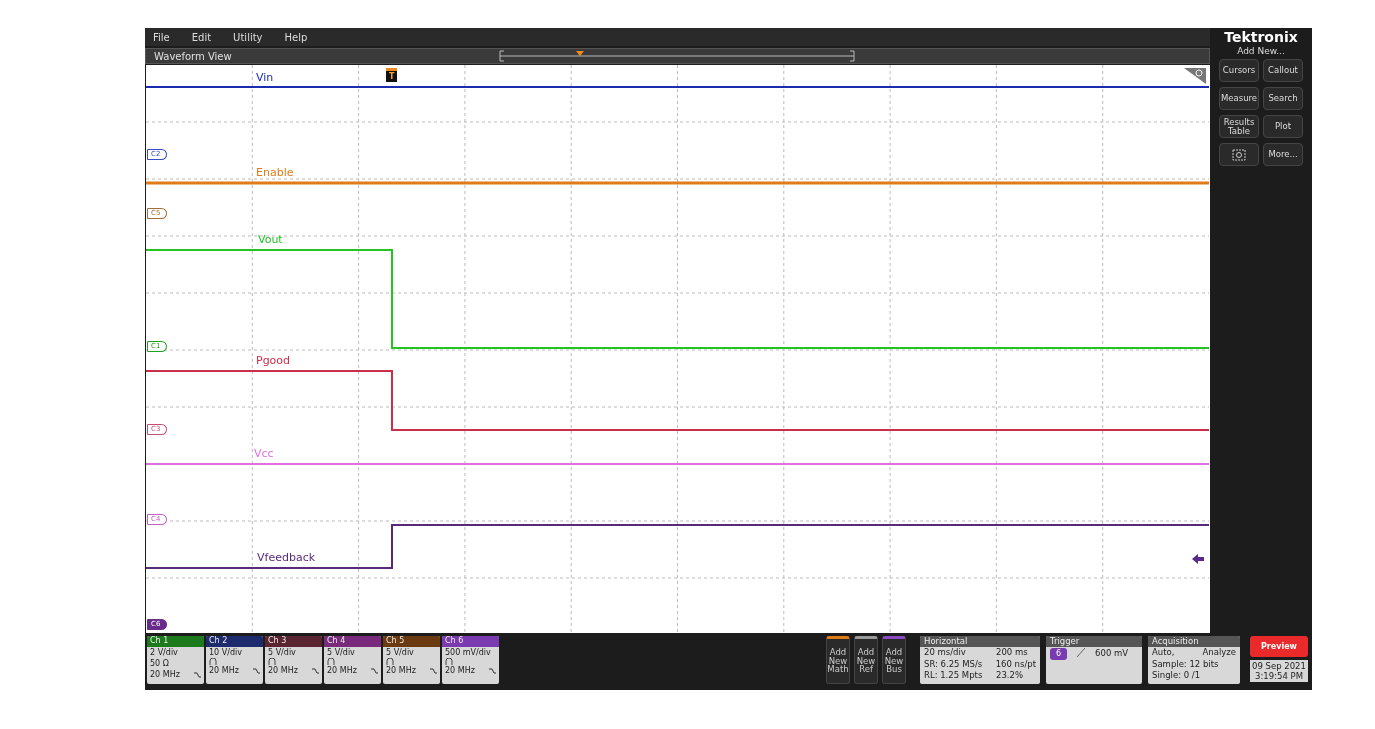 This screenshot has width=1375, height=729. I want to click on info-text: SR: 6.25 MS/s, so click(954, 664).